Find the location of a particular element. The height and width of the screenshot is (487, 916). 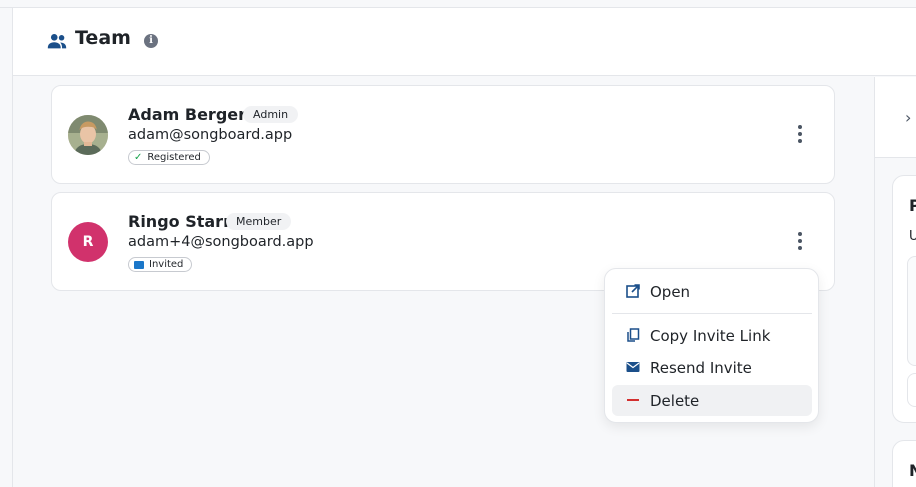

panel-card-body is located at coordinates (911, 311).